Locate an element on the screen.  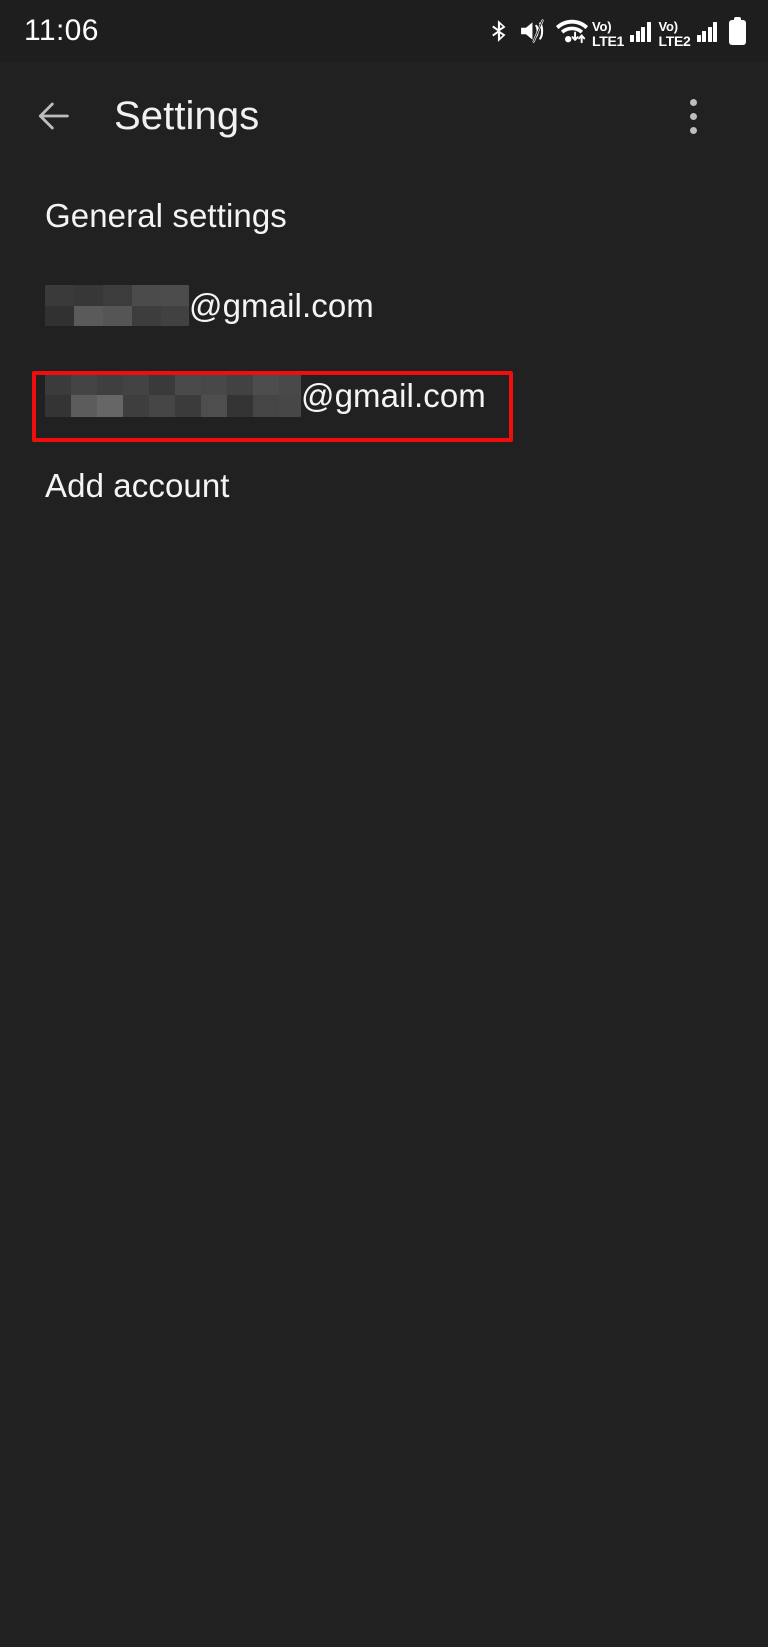
list-item-account-2: @gmail.com is located at coordinates (384, 395).